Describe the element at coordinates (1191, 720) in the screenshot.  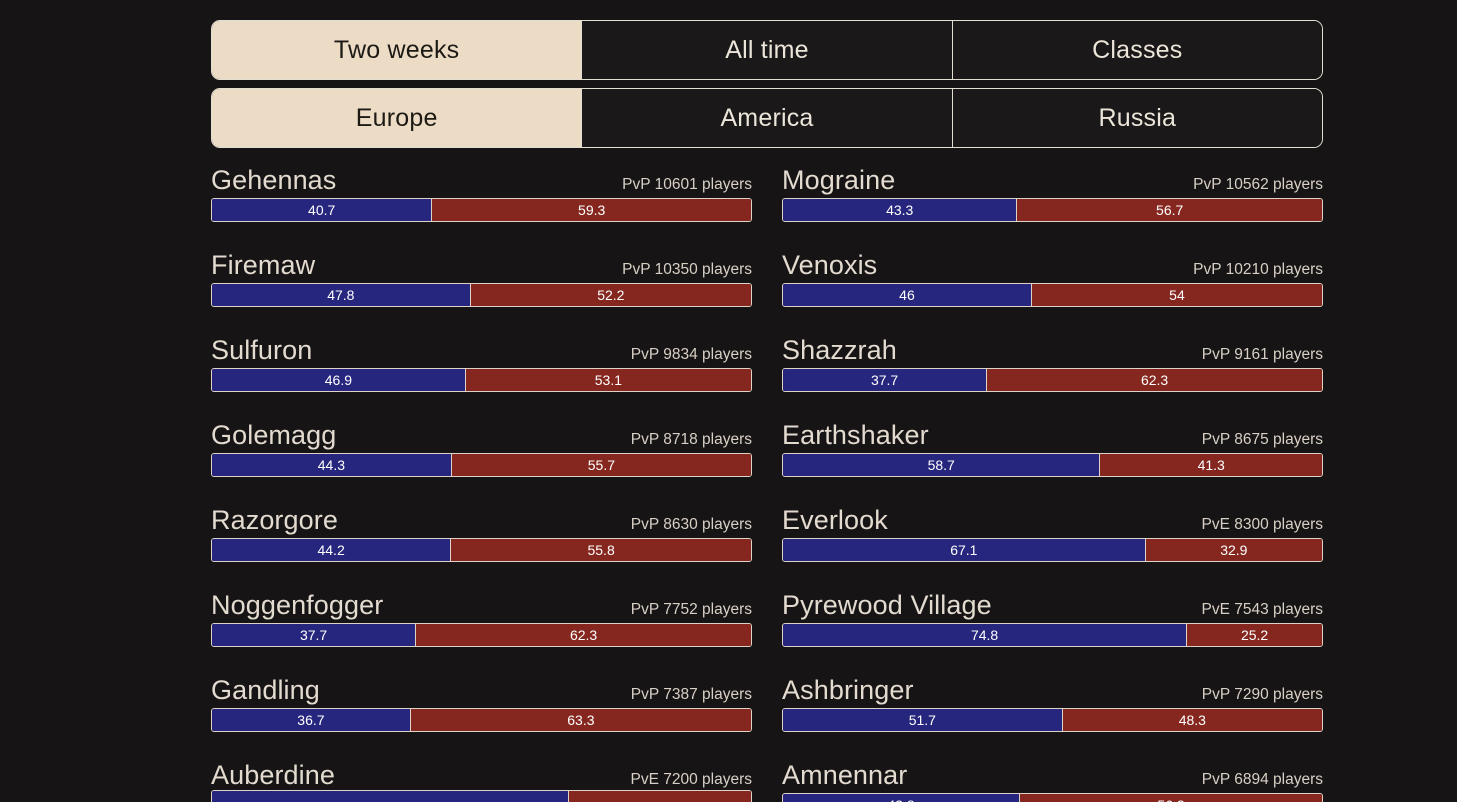
I see `horde-segment: 48.3` at that location.